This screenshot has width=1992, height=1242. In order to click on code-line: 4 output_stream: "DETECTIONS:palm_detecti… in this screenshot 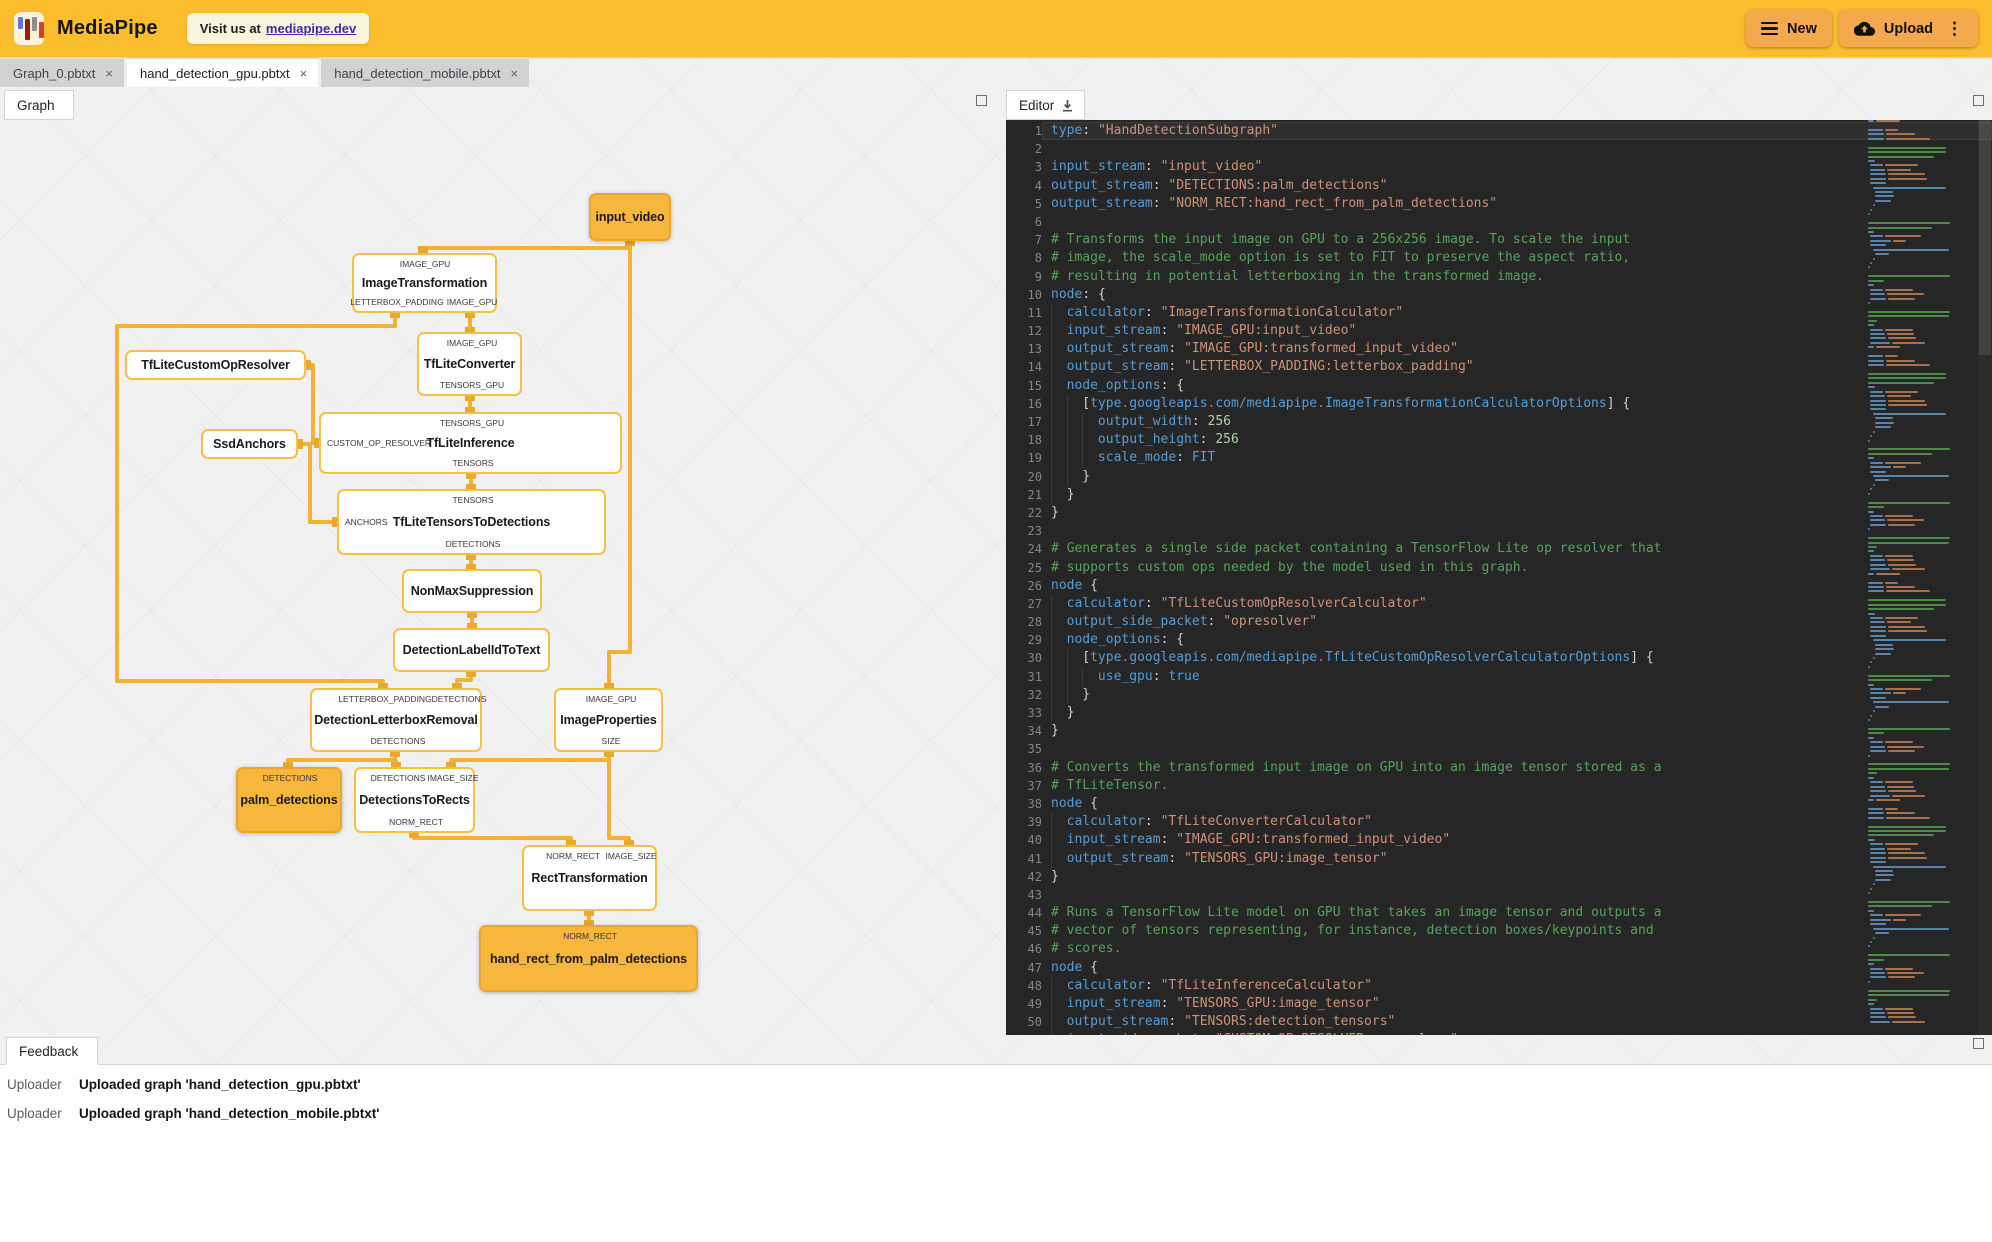, I will do `click(1499, 186)`.